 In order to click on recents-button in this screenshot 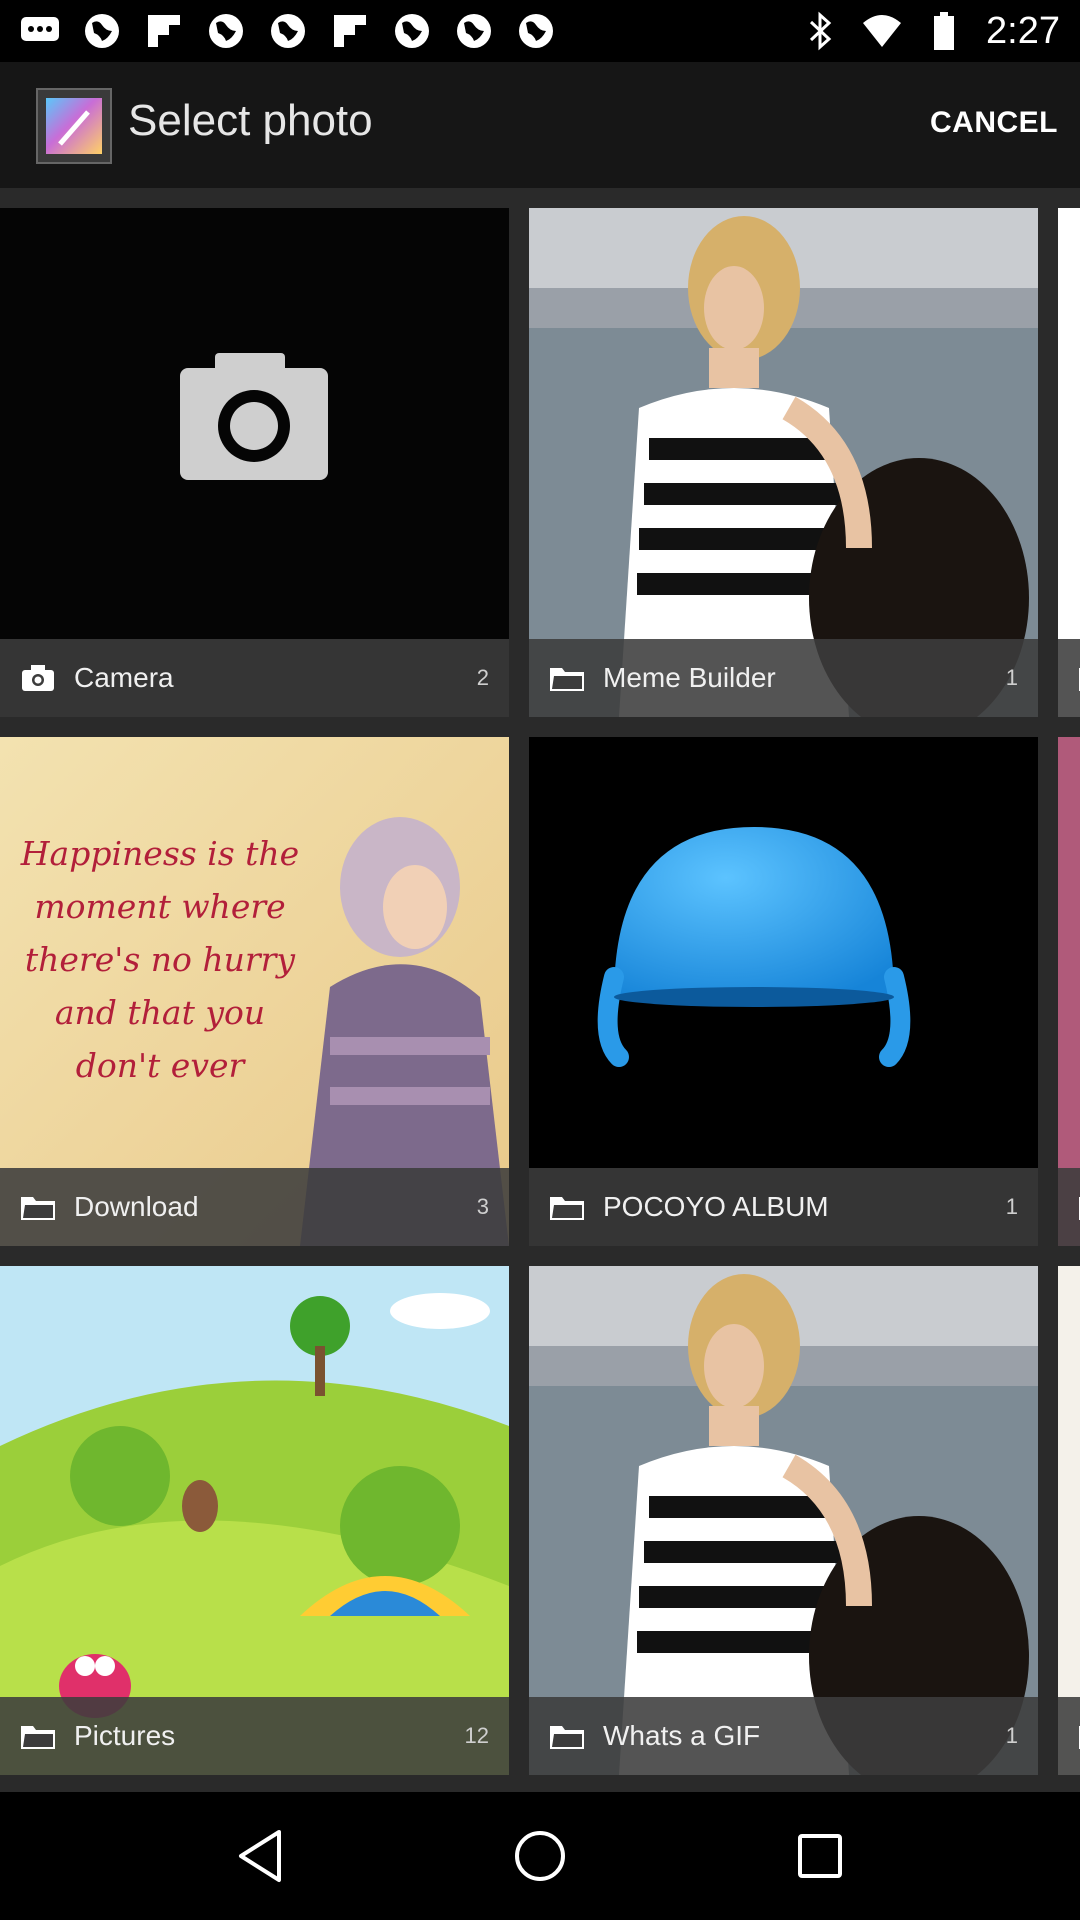, I will do `click(820, 1856)`.